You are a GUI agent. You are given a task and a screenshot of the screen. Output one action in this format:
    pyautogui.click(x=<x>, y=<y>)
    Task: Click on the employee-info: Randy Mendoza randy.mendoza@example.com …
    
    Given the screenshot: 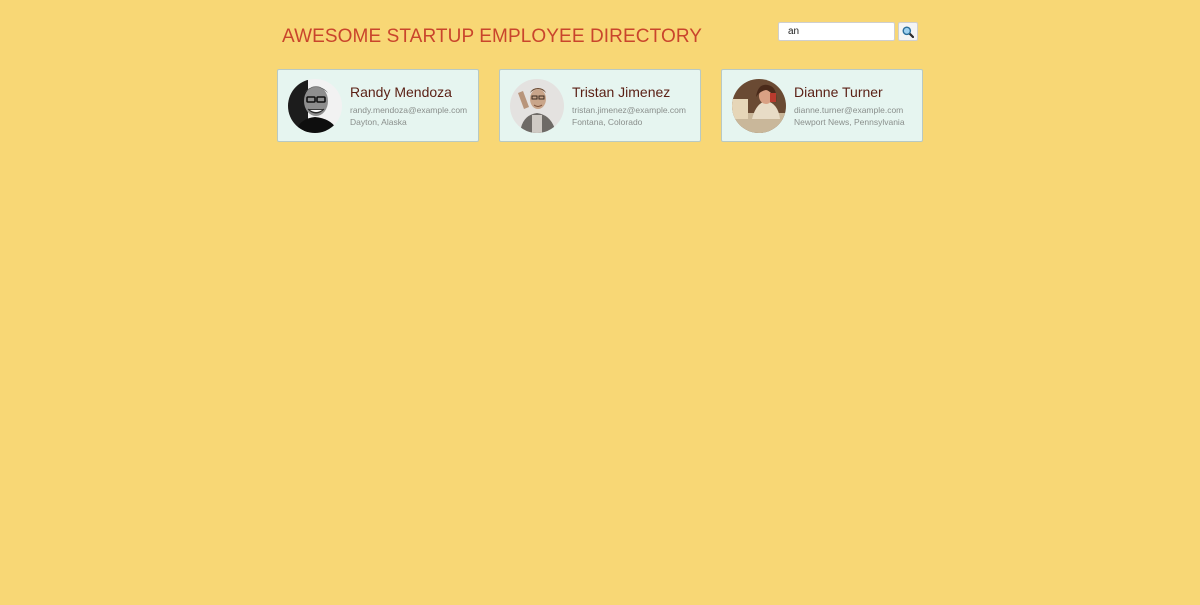 What is the action you would take?
    pyautogui.click(x=408, y=106)
    